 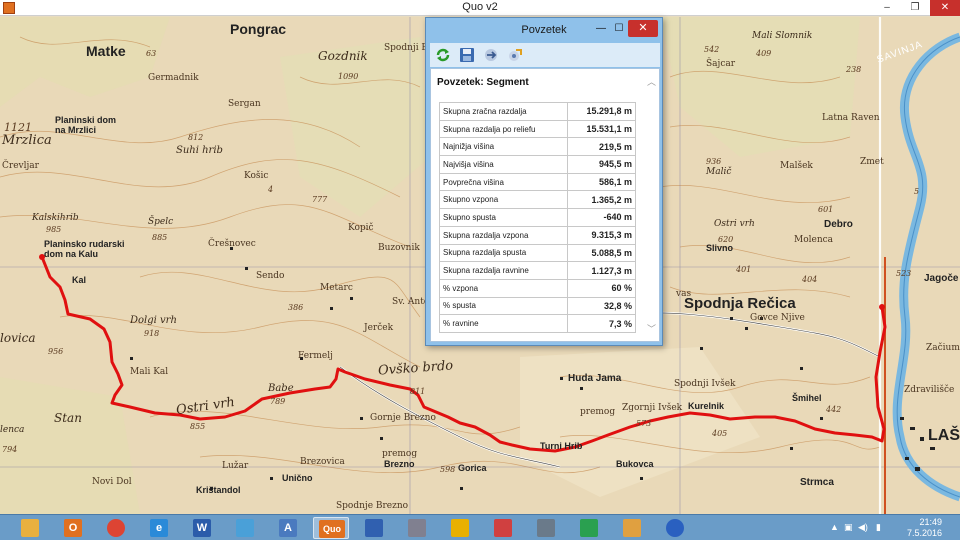 I want to click on taskbar-app-file-explorer, so click(x=30, y=528).